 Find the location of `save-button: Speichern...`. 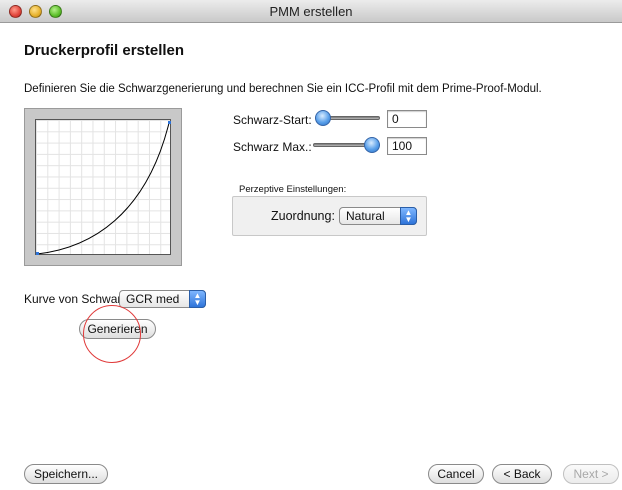

save-button: Speichern... is located at coordinates (66, 474).